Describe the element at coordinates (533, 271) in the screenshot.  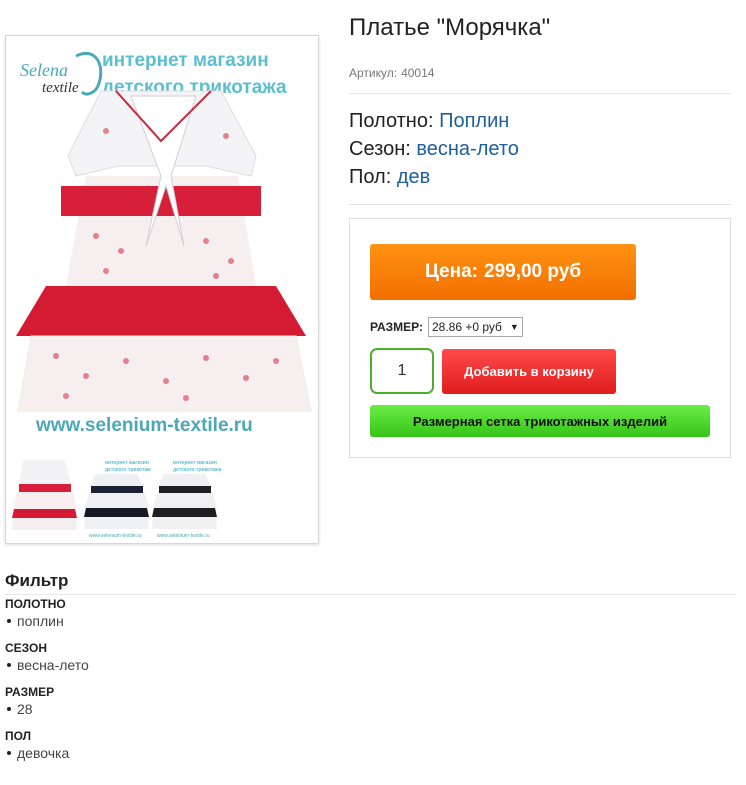
I see `price-value: 299,00 руб` at that location.